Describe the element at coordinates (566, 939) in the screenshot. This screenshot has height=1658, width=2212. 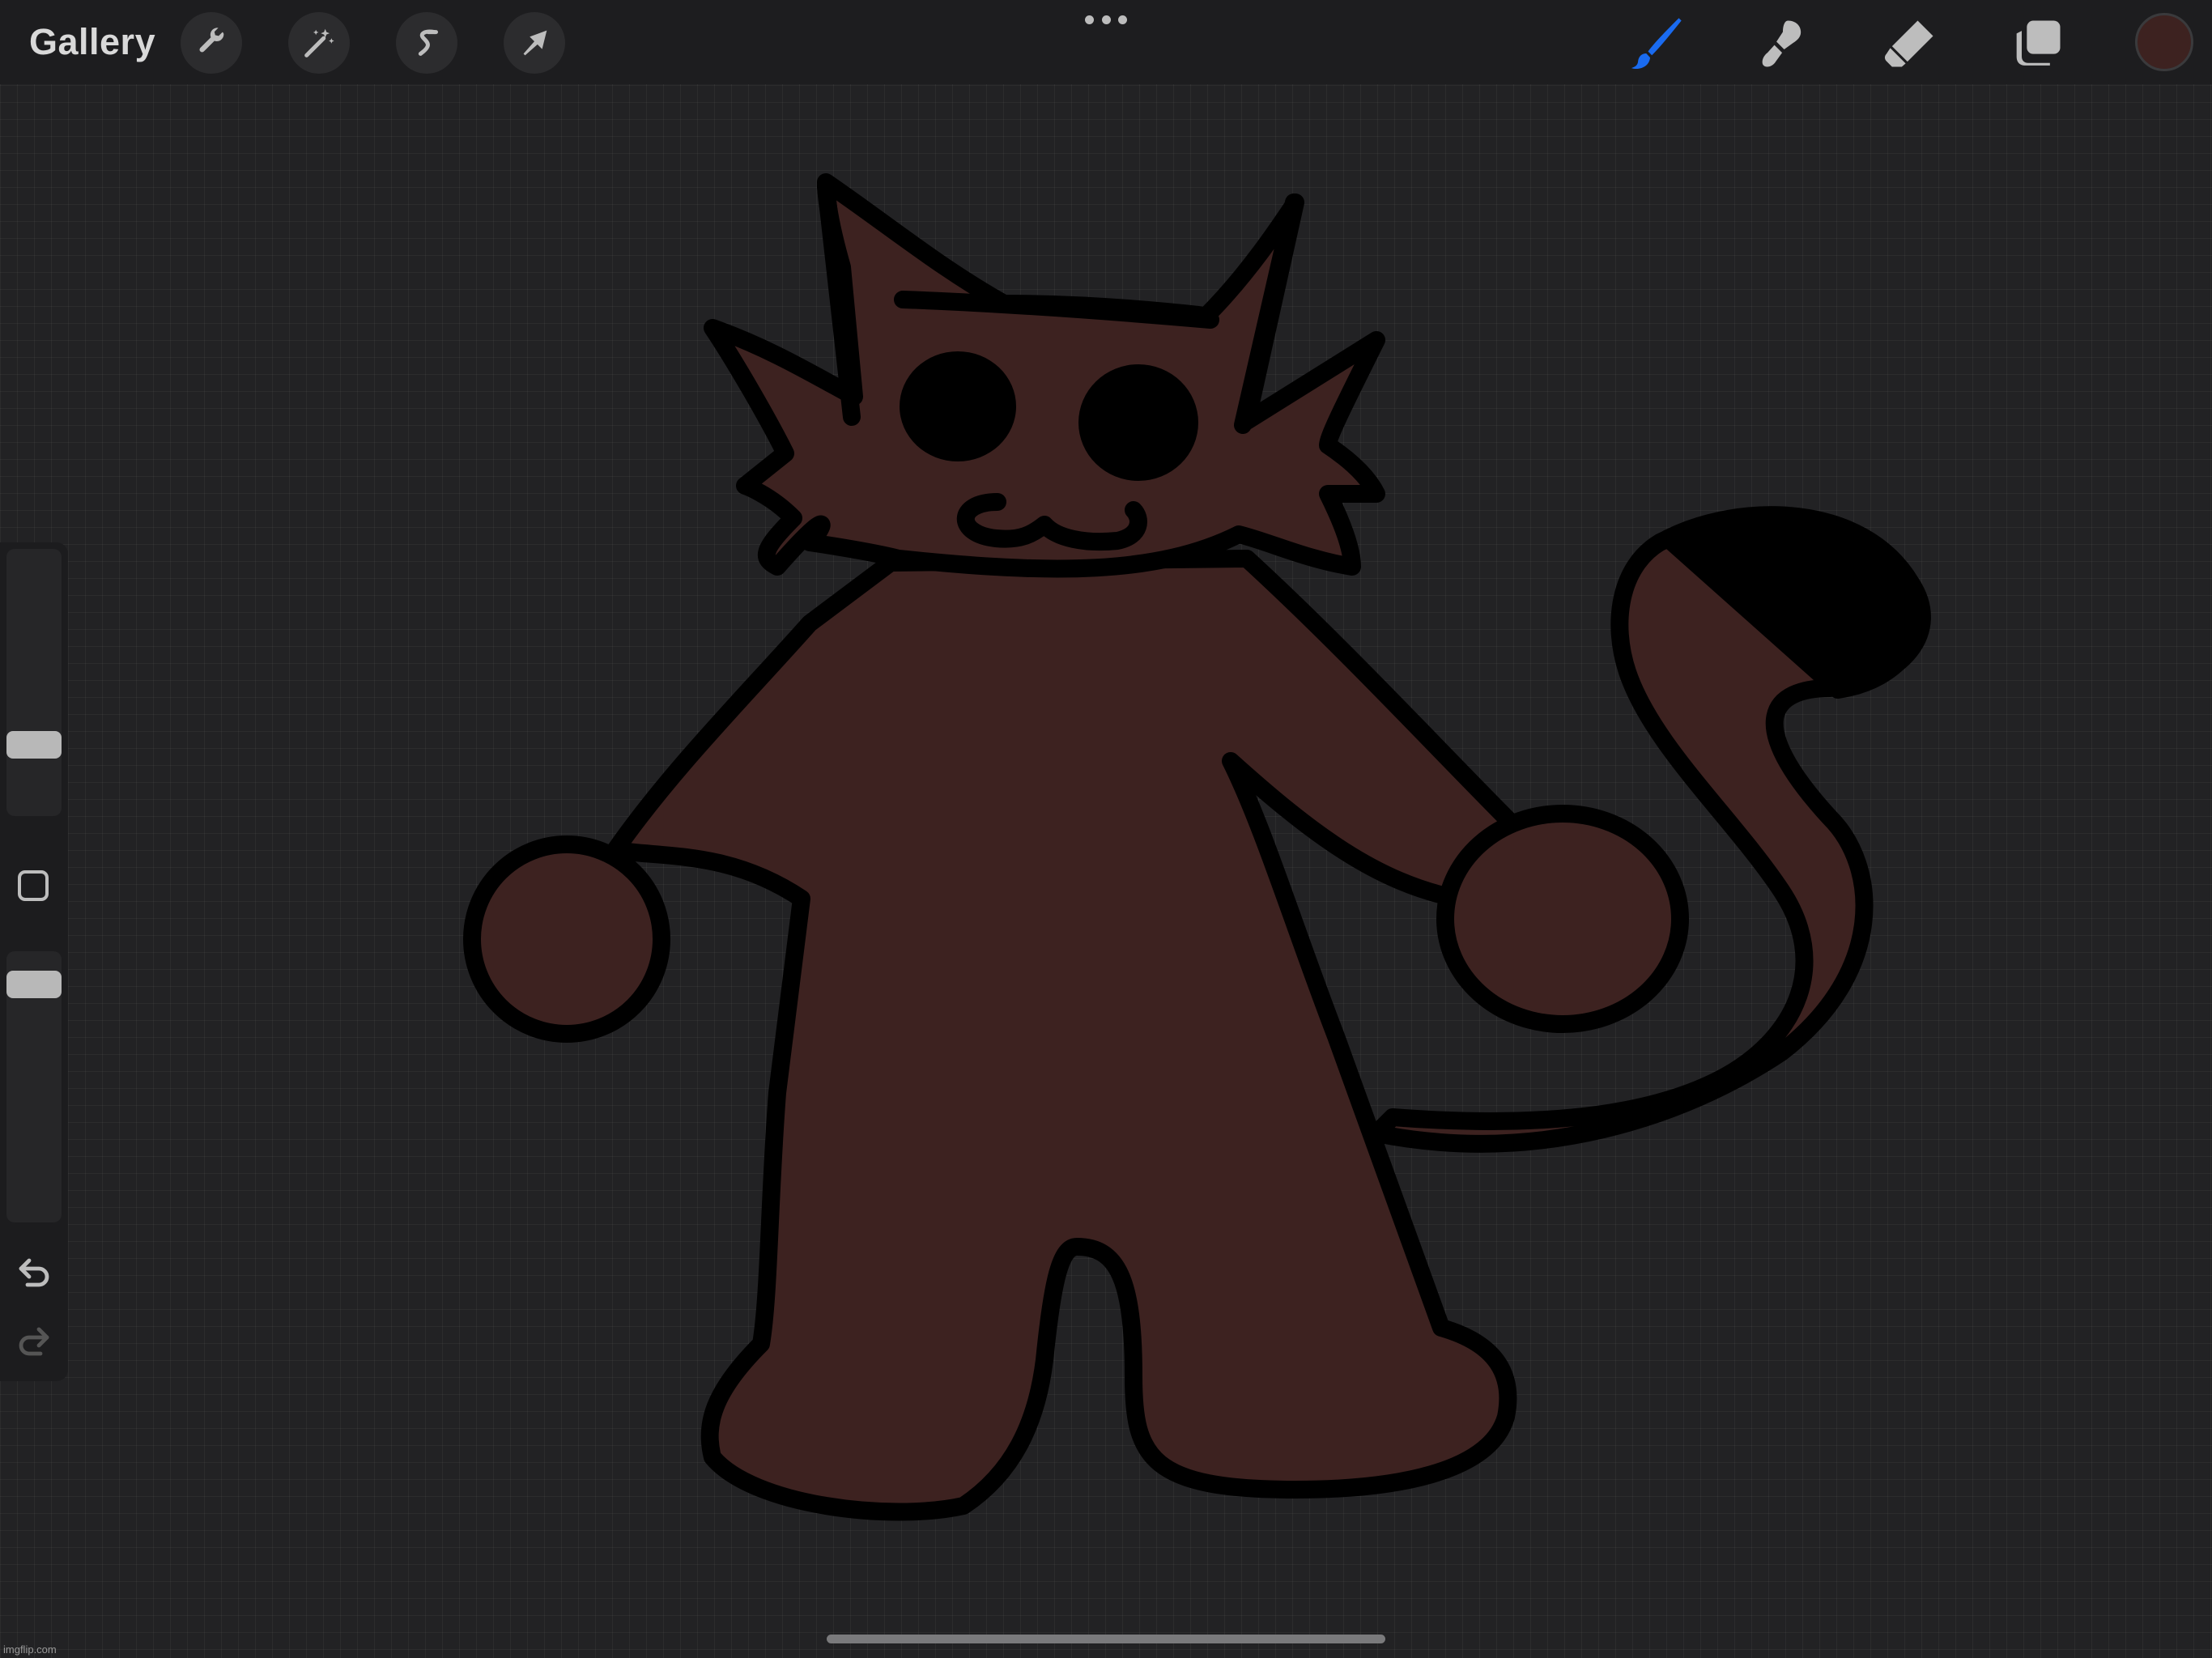
I see `cat-left-paw` at that location.